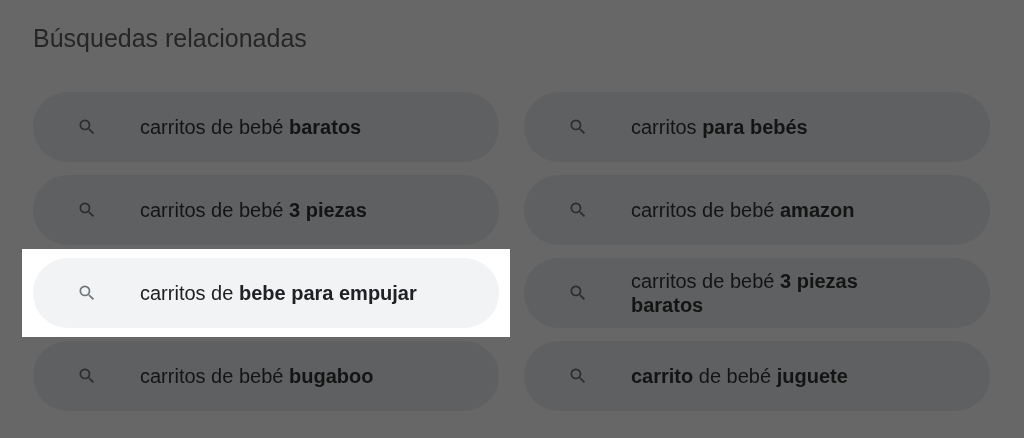 The height and width of the screenshot is (438, 1024). I want to click on section-title: Búsquedas relacionadas, so click(170, 38).